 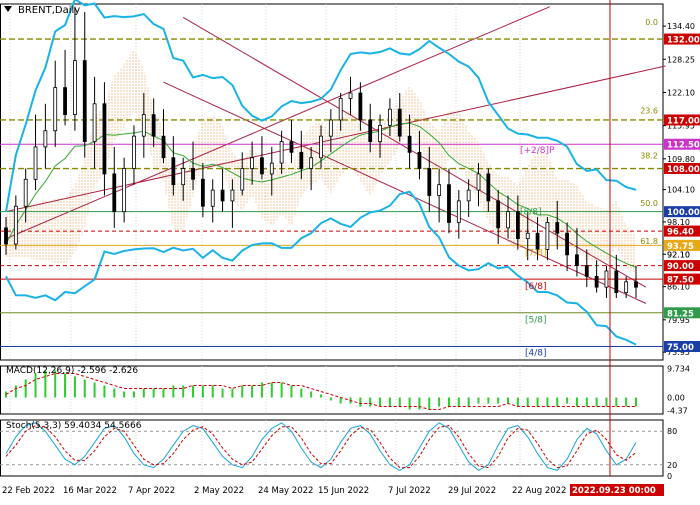 What do you see at coordinates (678, 222) in the screenshot?
I see `y-tick-label: 98.10` at bounding box center [678, 222].